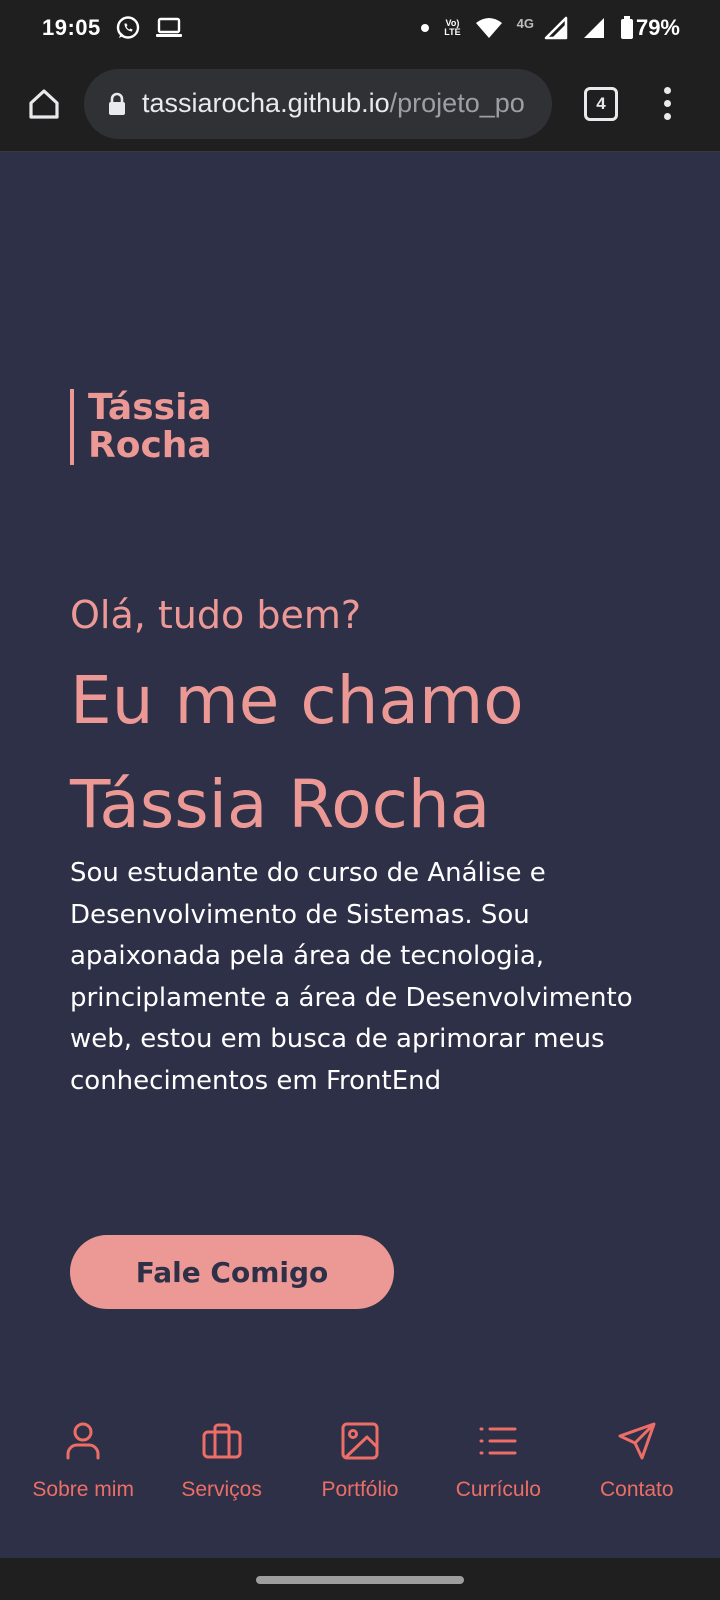 The width and height of the screenshot is (720, 1600). What do you see at coordinates (457, 103) in the screenshot?
I see `url-path: /projeto_po` at bounding box center [457, 103].